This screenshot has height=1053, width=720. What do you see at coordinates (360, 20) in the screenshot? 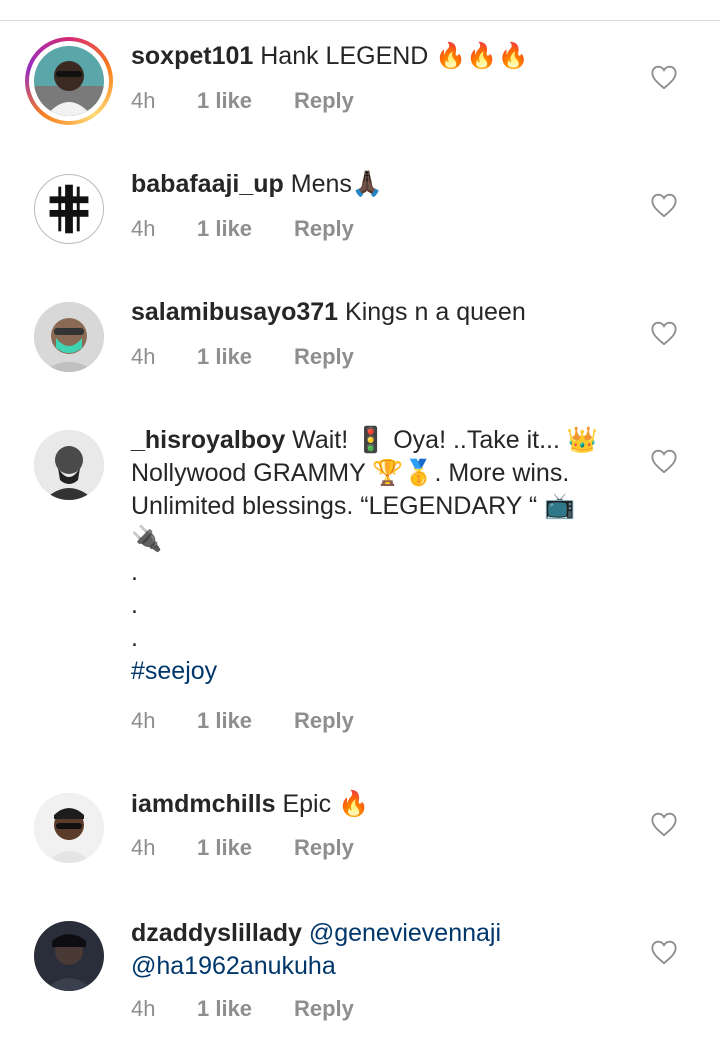
I see `top-divider` at bounding box center [360, 20].